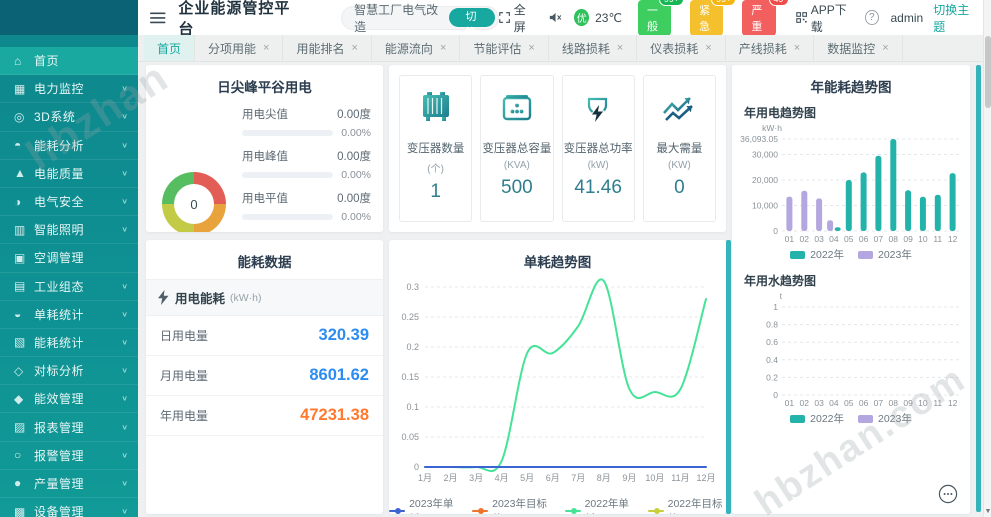 The width and height of the screenshot is (991, 517). Describe the element at coordinates (69, 146) in the screenshot. I see `sidebar-item-energy-analysis: ◓ 能耗分析 ∨` at that location.